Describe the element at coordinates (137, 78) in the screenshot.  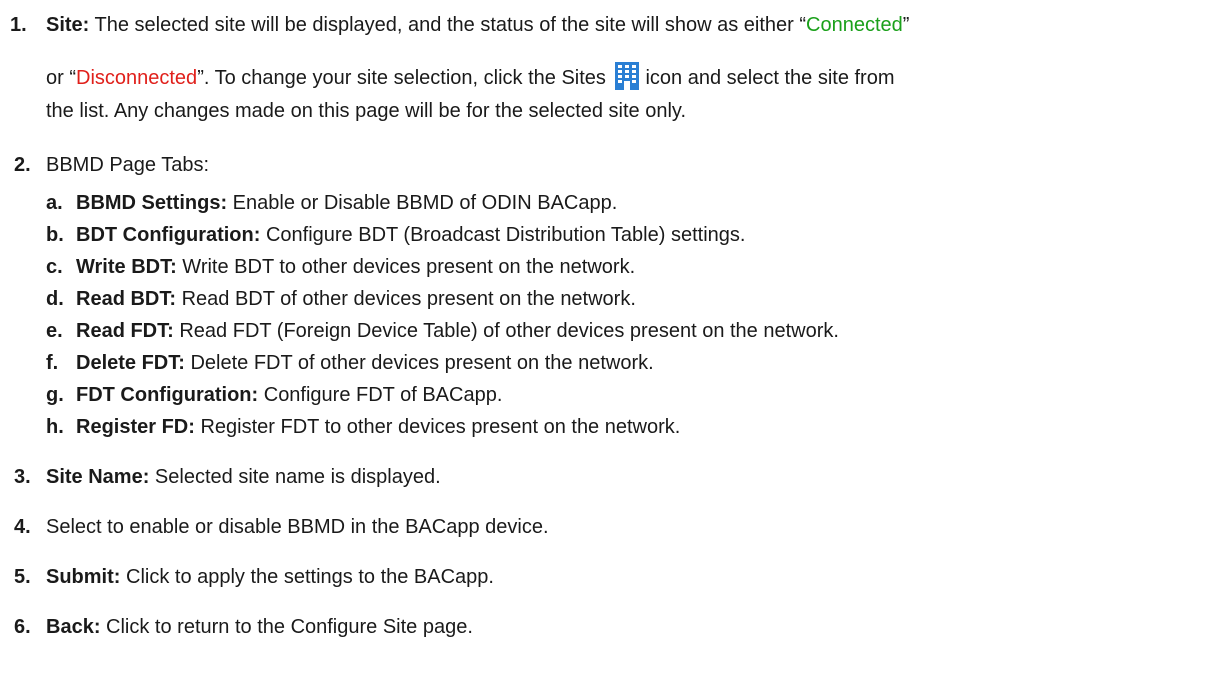
I see `disconnected-status-text: Disconnected` at that location.